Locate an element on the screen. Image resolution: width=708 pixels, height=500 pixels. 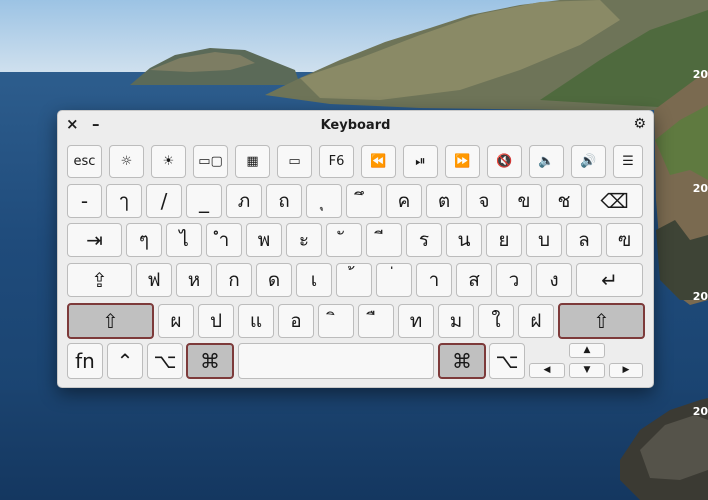
launchpad-icon: ▦ is located at coordinates (252, 161).